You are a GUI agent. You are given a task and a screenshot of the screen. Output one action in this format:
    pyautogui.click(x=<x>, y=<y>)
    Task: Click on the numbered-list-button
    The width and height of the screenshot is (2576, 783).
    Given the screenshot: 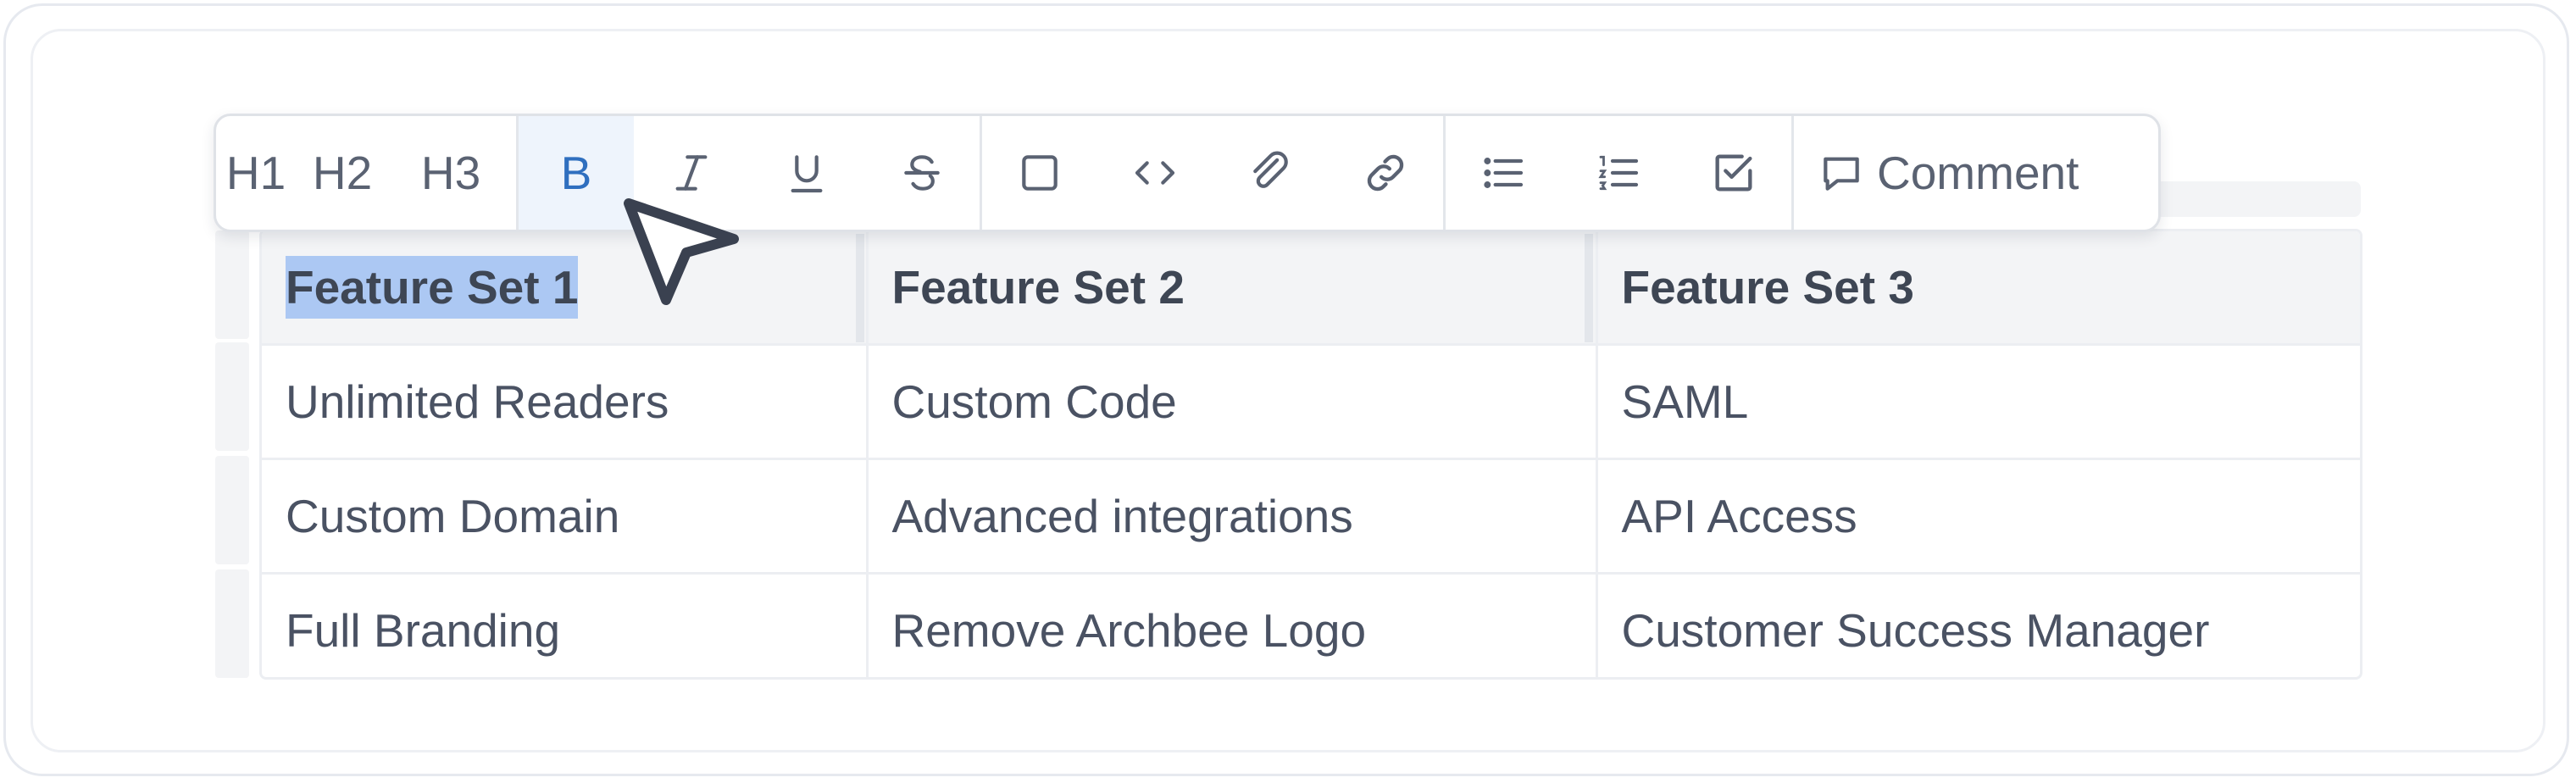 What is the action you would take?
    pyautogui.click(x=1618, y=173)
    